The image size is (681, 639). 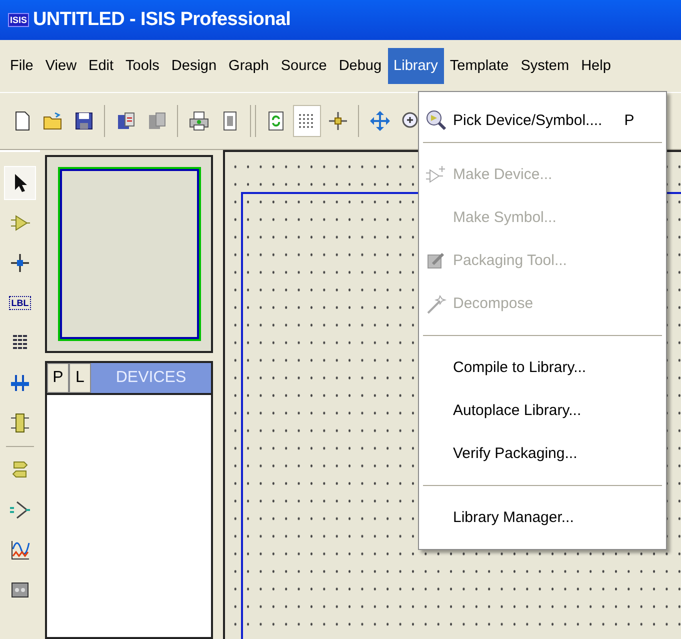 What do you see at coordinates (162, 20) in the screenshot?
I see `window-title: UNTITLED - ISIS Professional` at bounding box center [162, 20].